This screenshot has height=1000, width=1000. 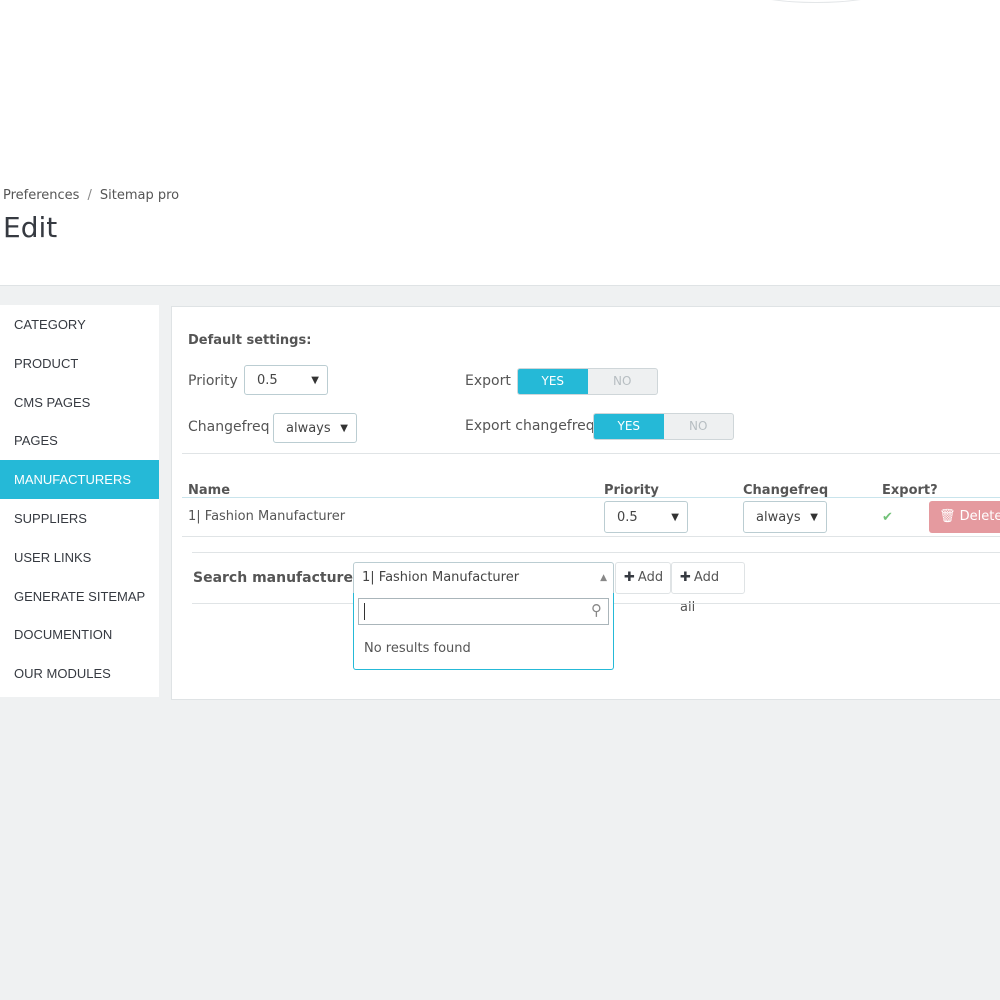 I want to click on export-no-option: NO, so click(x=623, y=381).